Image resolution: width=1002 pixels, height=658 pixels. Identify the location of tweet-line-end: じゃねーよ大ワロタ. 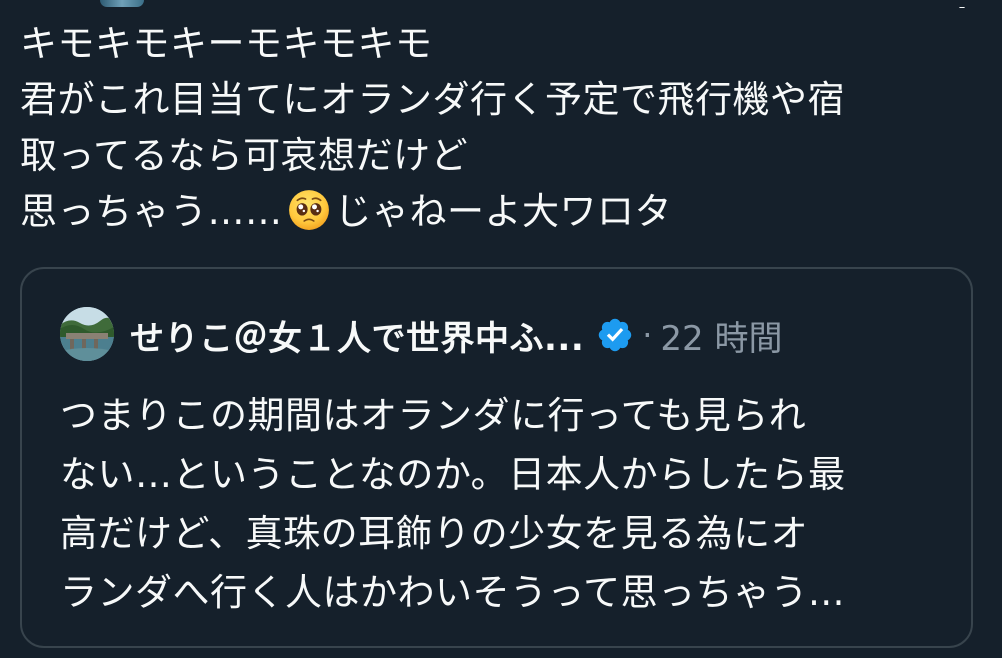
(503, 211).